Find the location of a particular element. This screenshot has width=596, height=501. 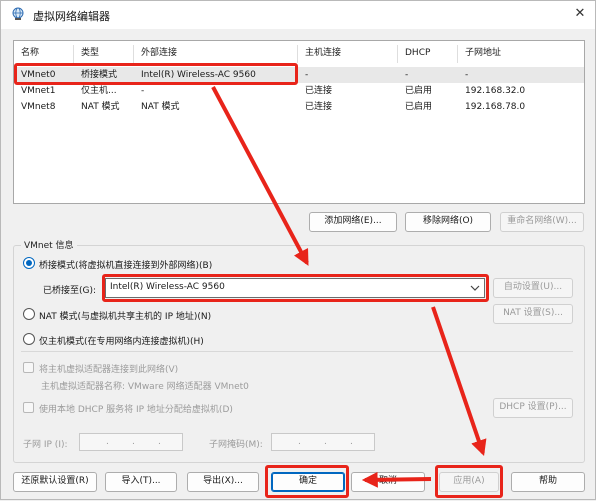

divider is located at coordinates (297, 351).